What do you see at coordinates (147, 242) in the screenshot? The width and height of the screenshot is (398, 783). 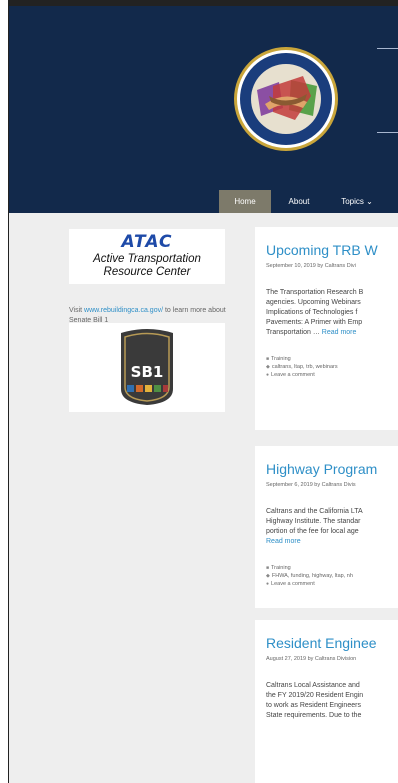 I see `atac-brand: ATAC` at bounding box center [147, 242].